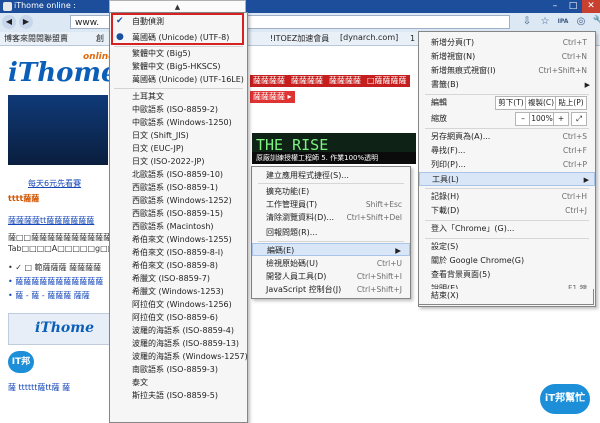 The height and width of the screenshot is (423, 600). I want to click on encoding-option: 西歐語系 (ISO-8859-1), so click(178, 187).